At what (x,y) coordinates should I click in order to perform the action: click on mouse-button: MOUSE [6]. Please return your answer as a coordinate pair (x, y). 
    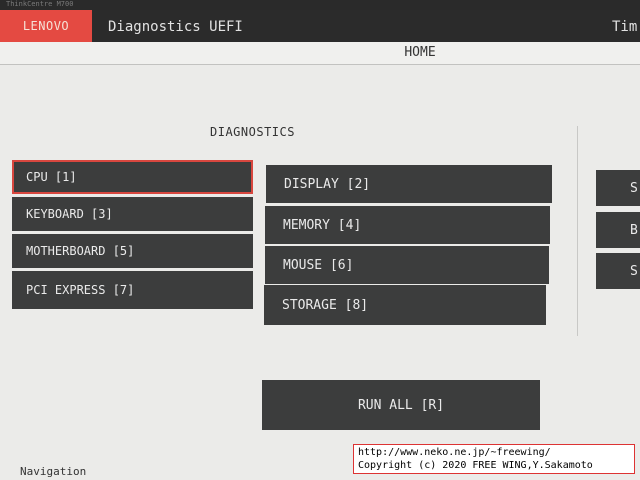
    Looking at the image, I should click on (407, 265).